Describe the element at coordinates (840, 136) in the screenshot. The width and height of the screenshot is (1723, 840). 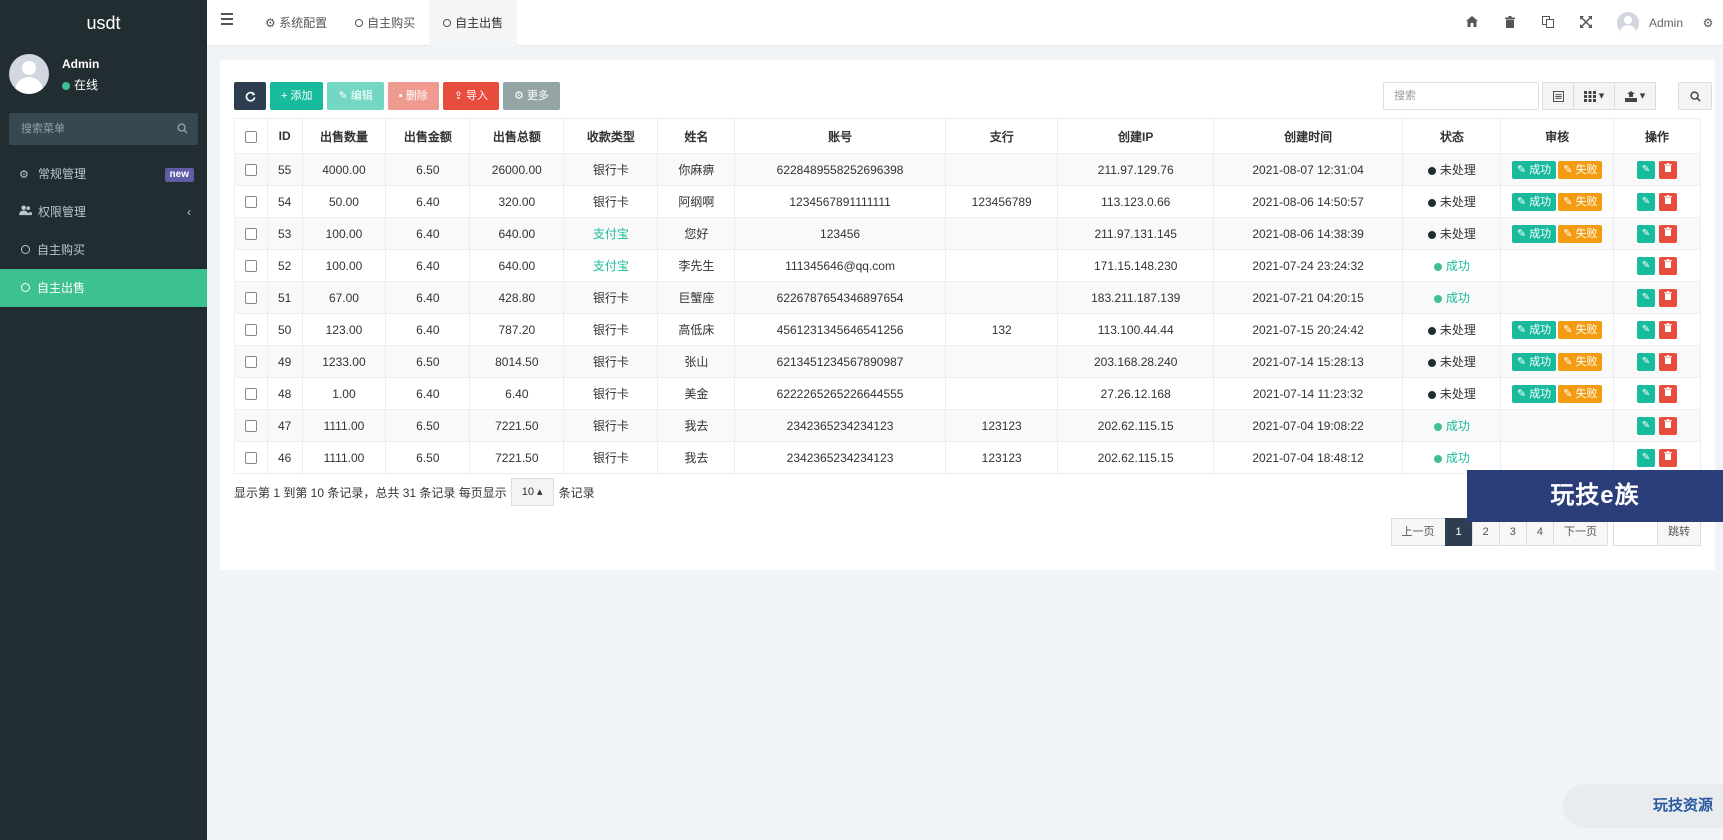
I see `column-header: 账号` at that location.